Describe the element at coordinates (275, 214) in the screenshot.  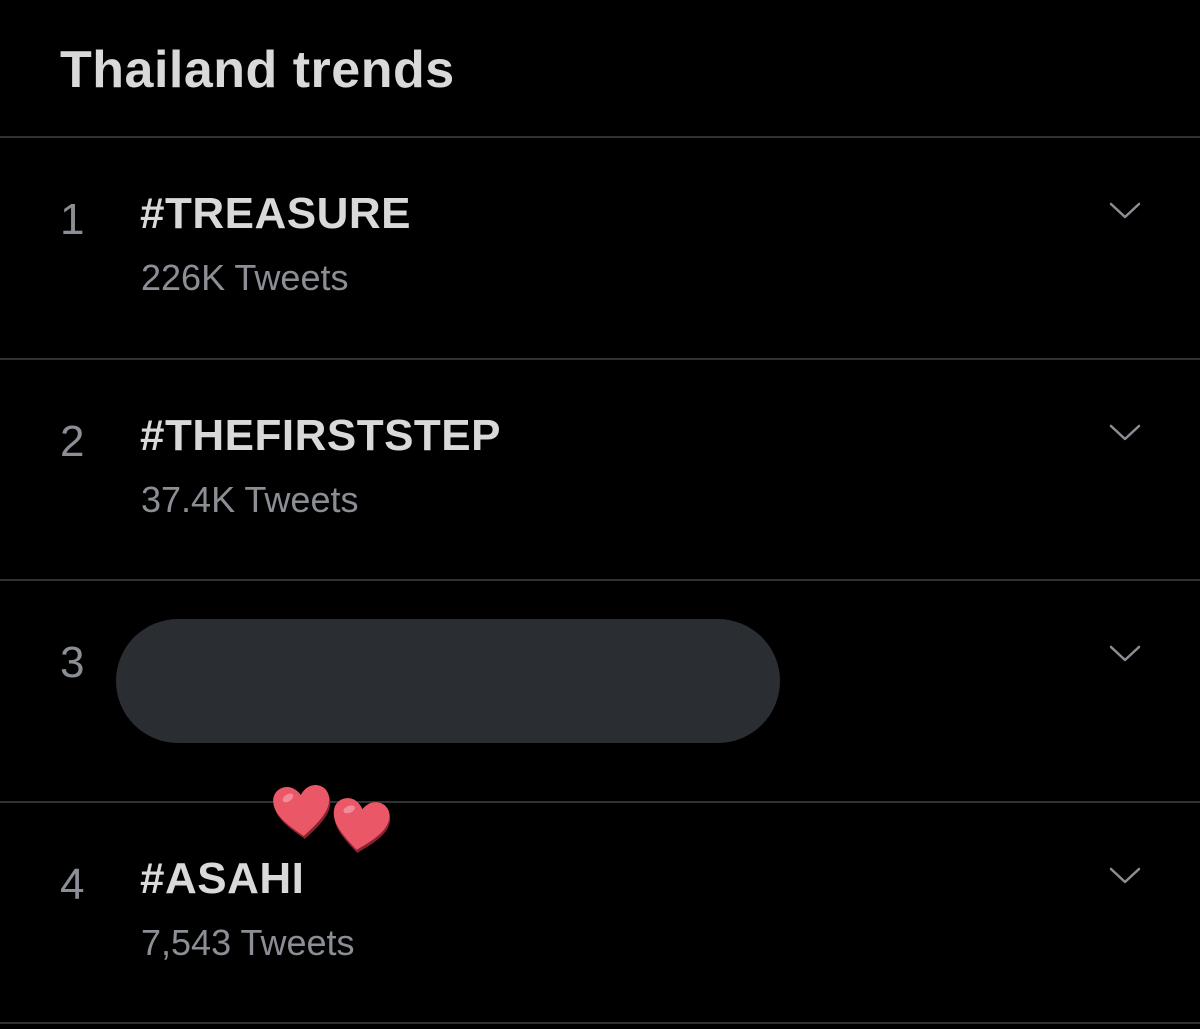
I see `trend-name: #TREASURE` at that location.